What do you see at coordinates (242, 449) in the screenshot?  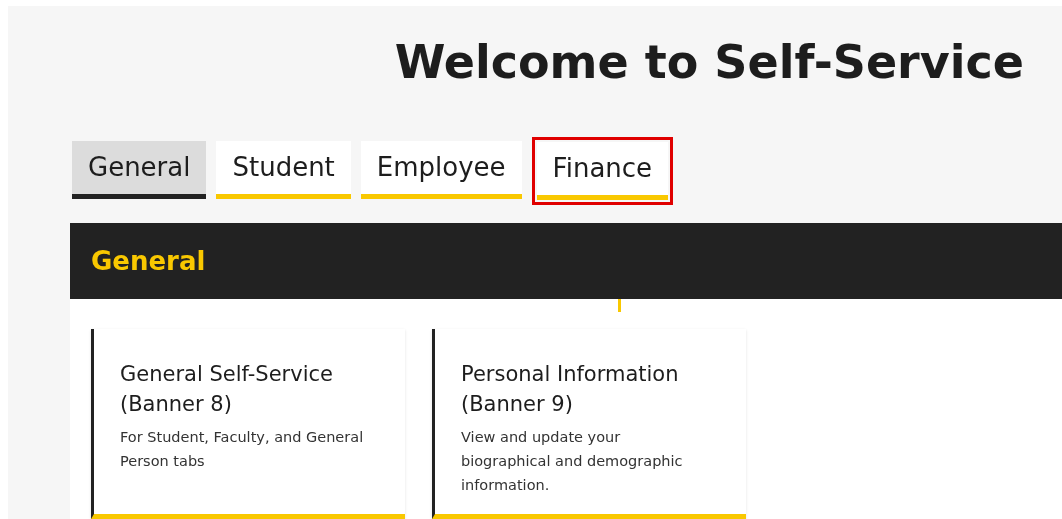 I see `card-description: For Student, Faculty, and General Person tabs` at bounding box center [242, 449].